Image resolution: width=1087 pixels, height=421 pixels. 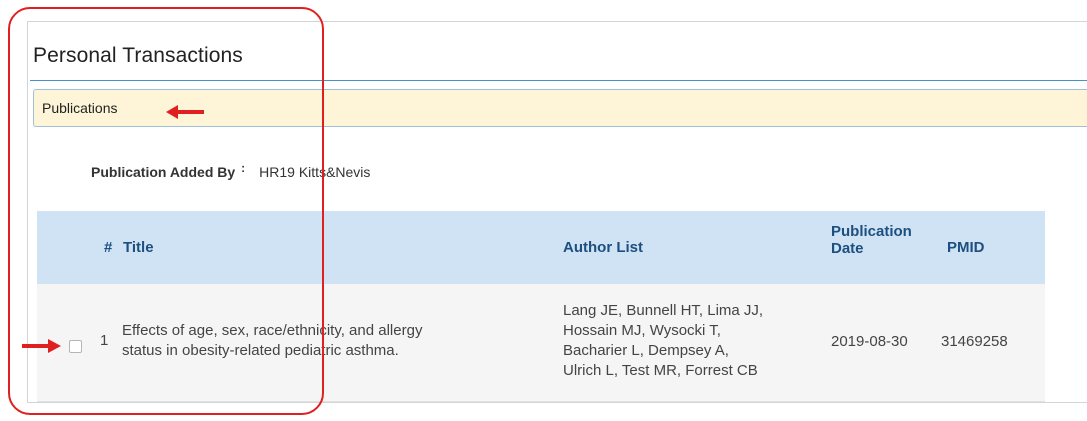 I want to click on row-publication-date: 2019-08-30, so click(x=869, y=341).